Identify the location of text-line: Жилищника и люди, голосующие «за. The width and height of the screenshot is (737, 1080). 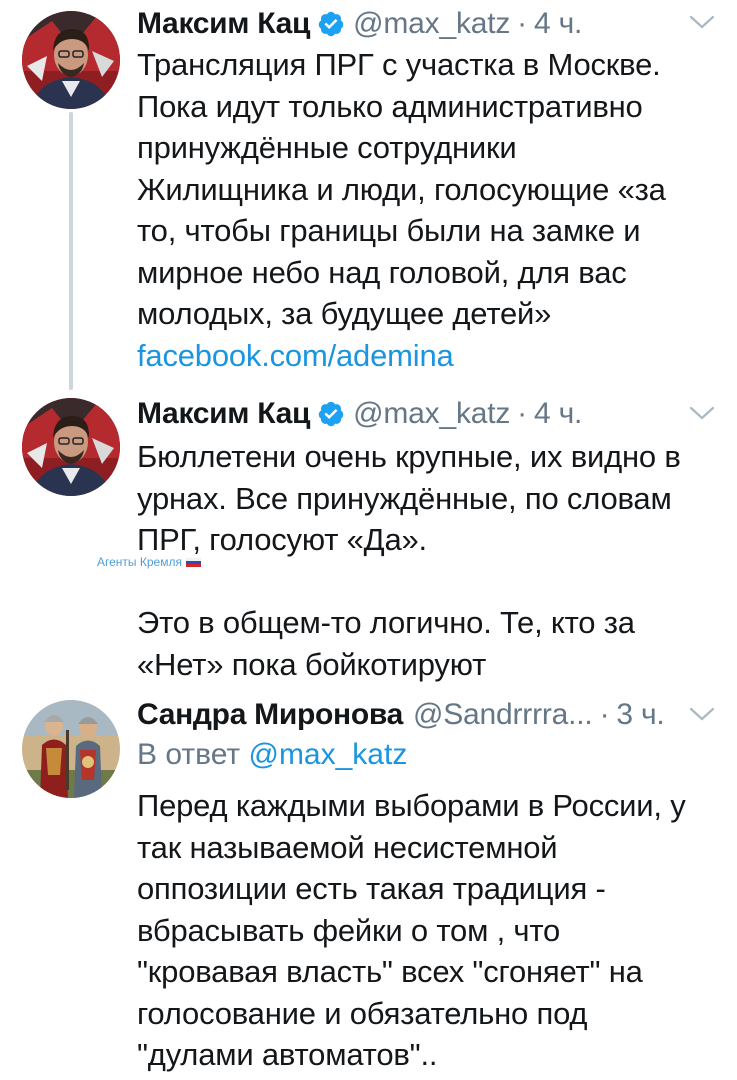
(401, 189).